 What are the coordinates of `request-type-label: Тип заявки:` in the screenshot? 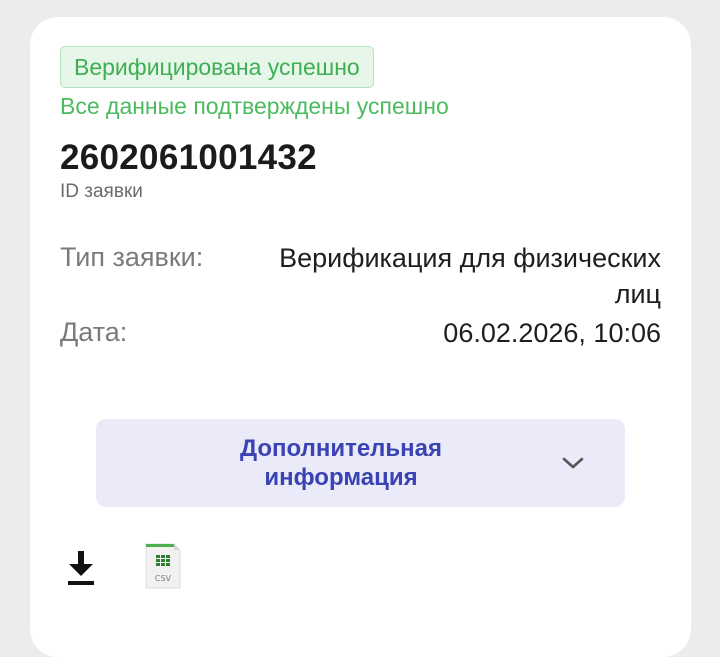 It's located at (132, 257).